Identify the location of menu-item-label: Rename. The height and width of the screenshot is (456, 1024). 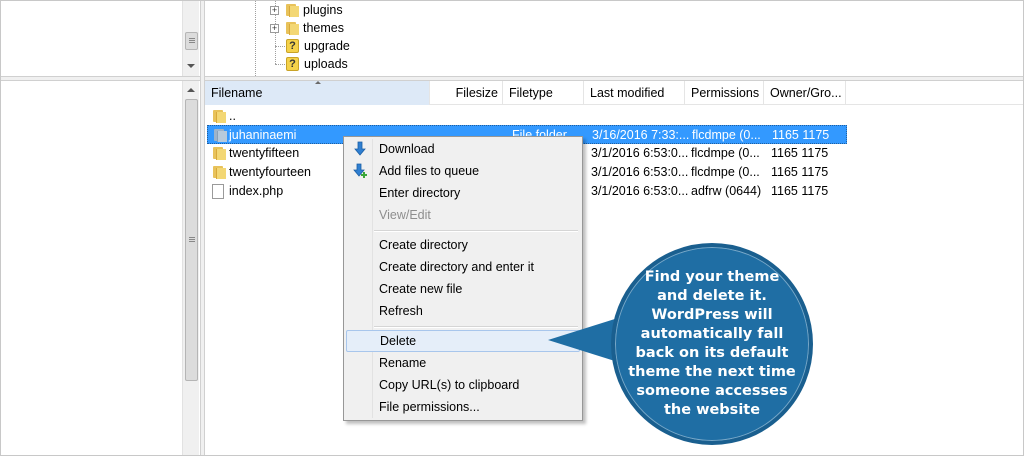
(403, 363).